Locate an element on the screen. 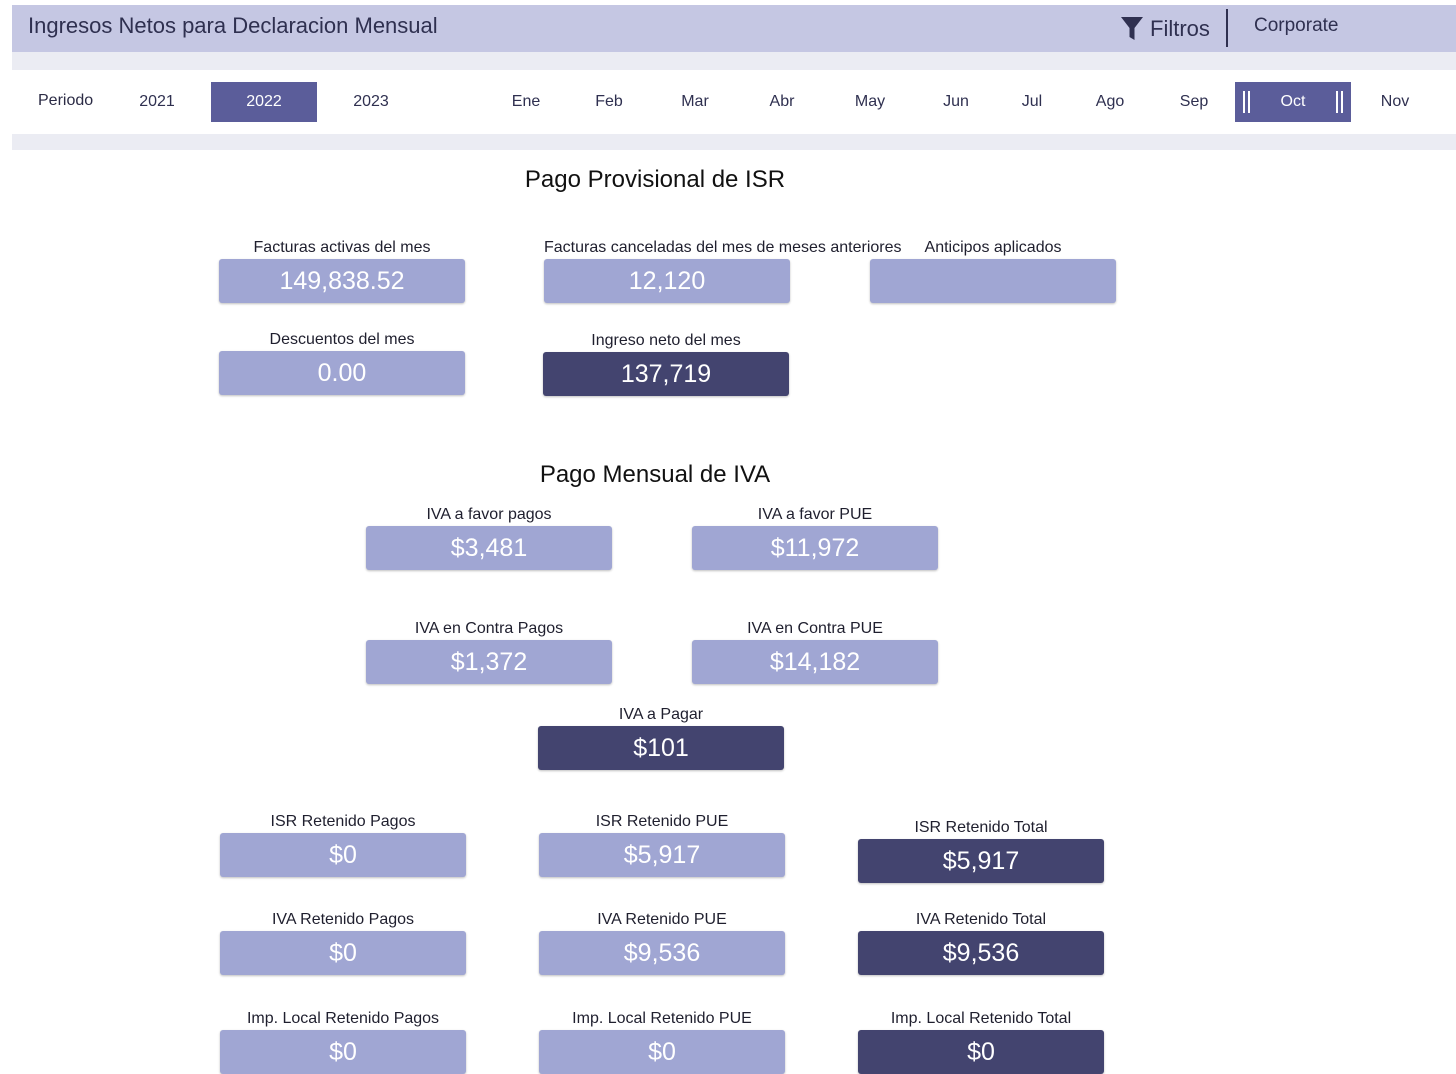 This screenshot has width=1456, height=1074. card-value: $14,182 is located at coordinates (815, 662).